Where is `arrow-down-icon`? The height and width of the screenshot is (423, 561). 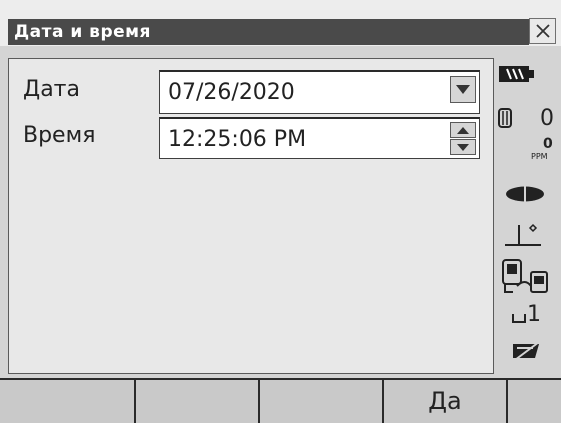 arrow-down-icon is located at coordinates (463, 147).